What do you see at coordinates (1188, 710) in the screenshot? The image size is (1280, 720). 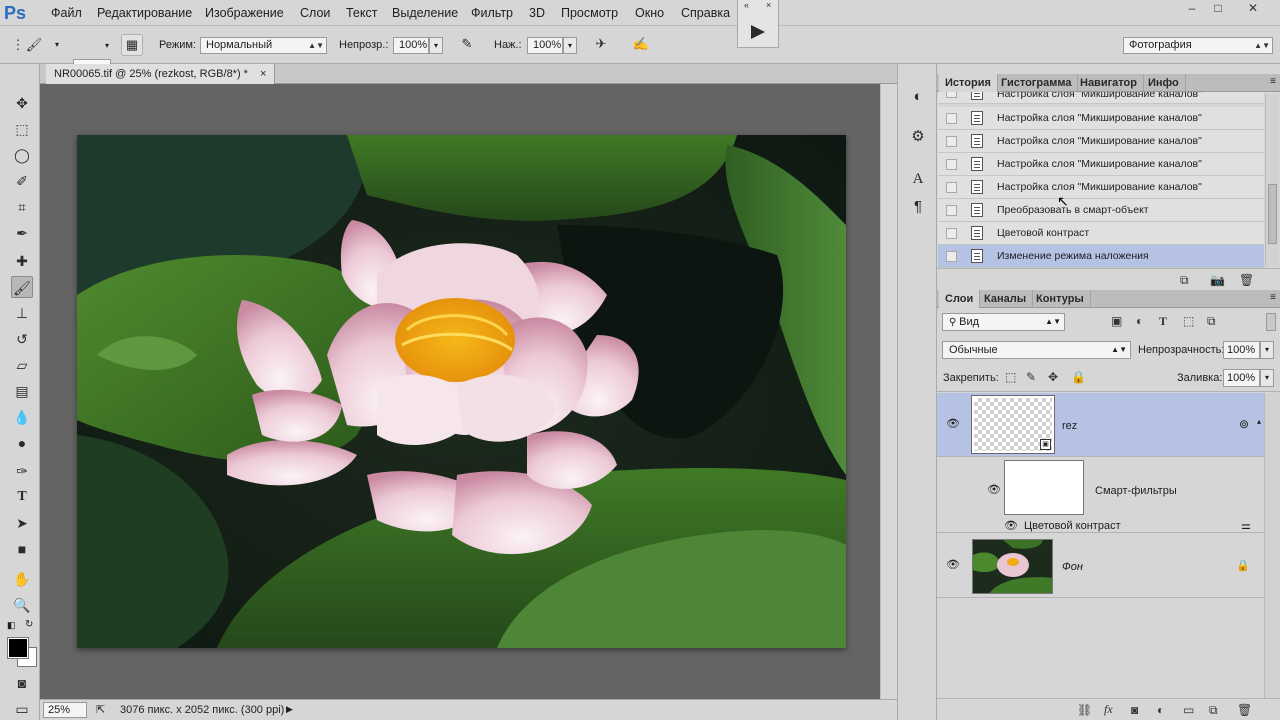 I see `new-group-folder-icon: ▭` at bounding box center [1188, 710].